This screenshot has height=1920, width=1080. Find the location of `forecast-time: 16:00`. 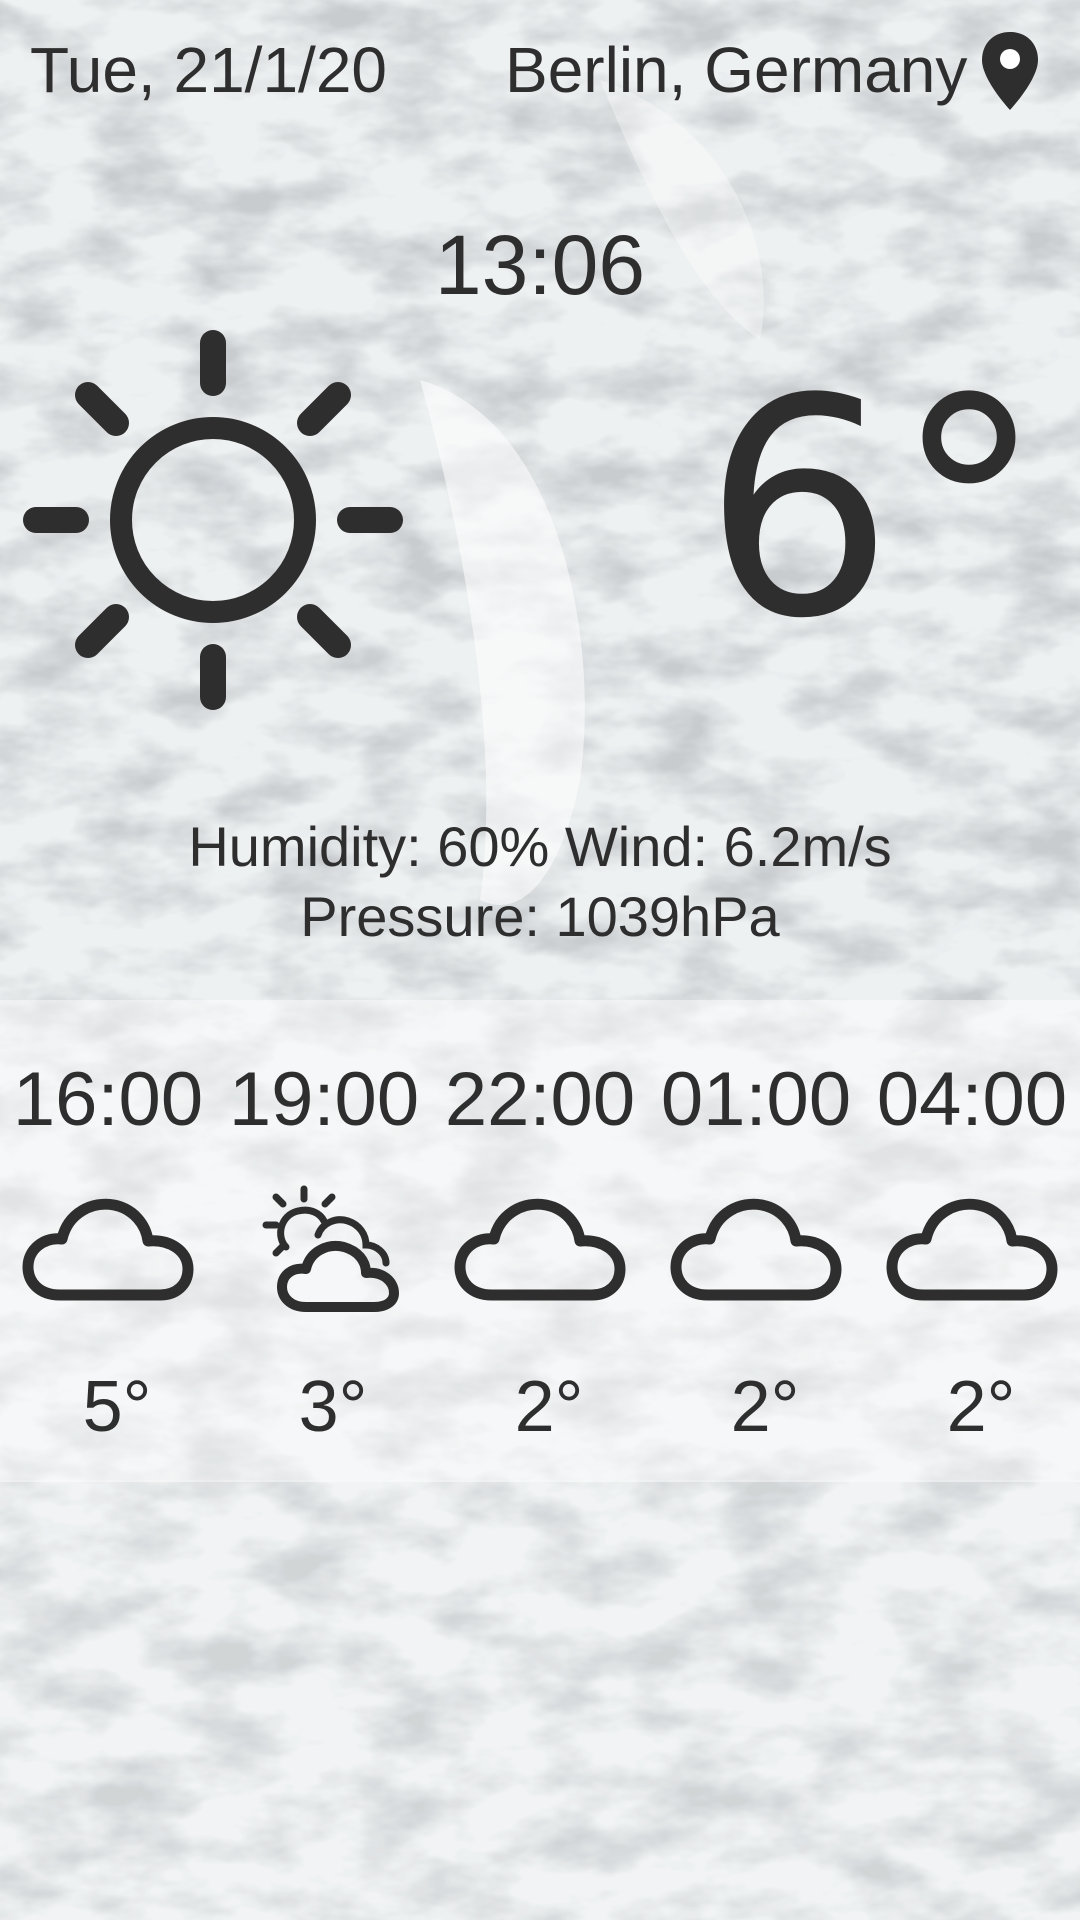

forecast-time: 16:00 is located at coordinates (108, 1099).